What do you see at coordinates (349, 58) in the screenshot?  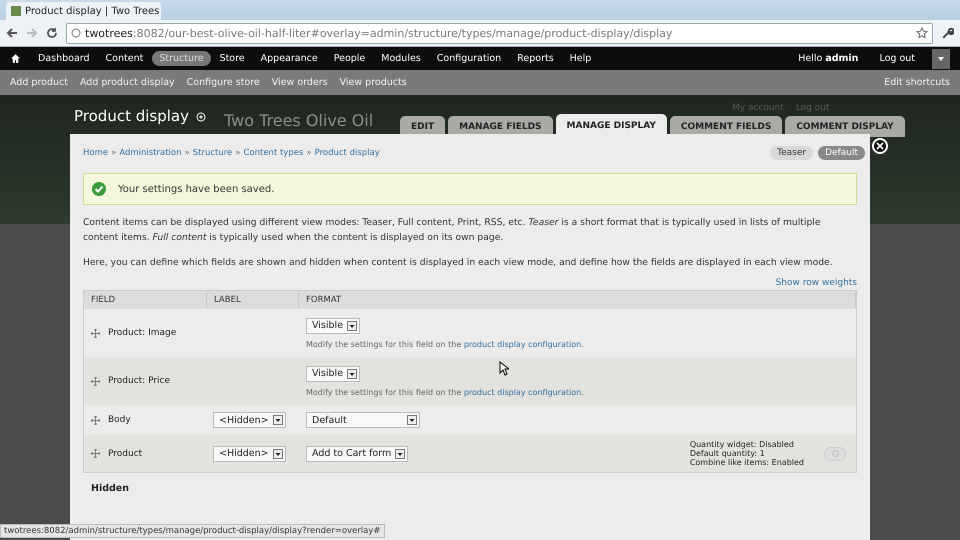 I see `toolbar-menu-item: People` at bounding box center [349, 58].